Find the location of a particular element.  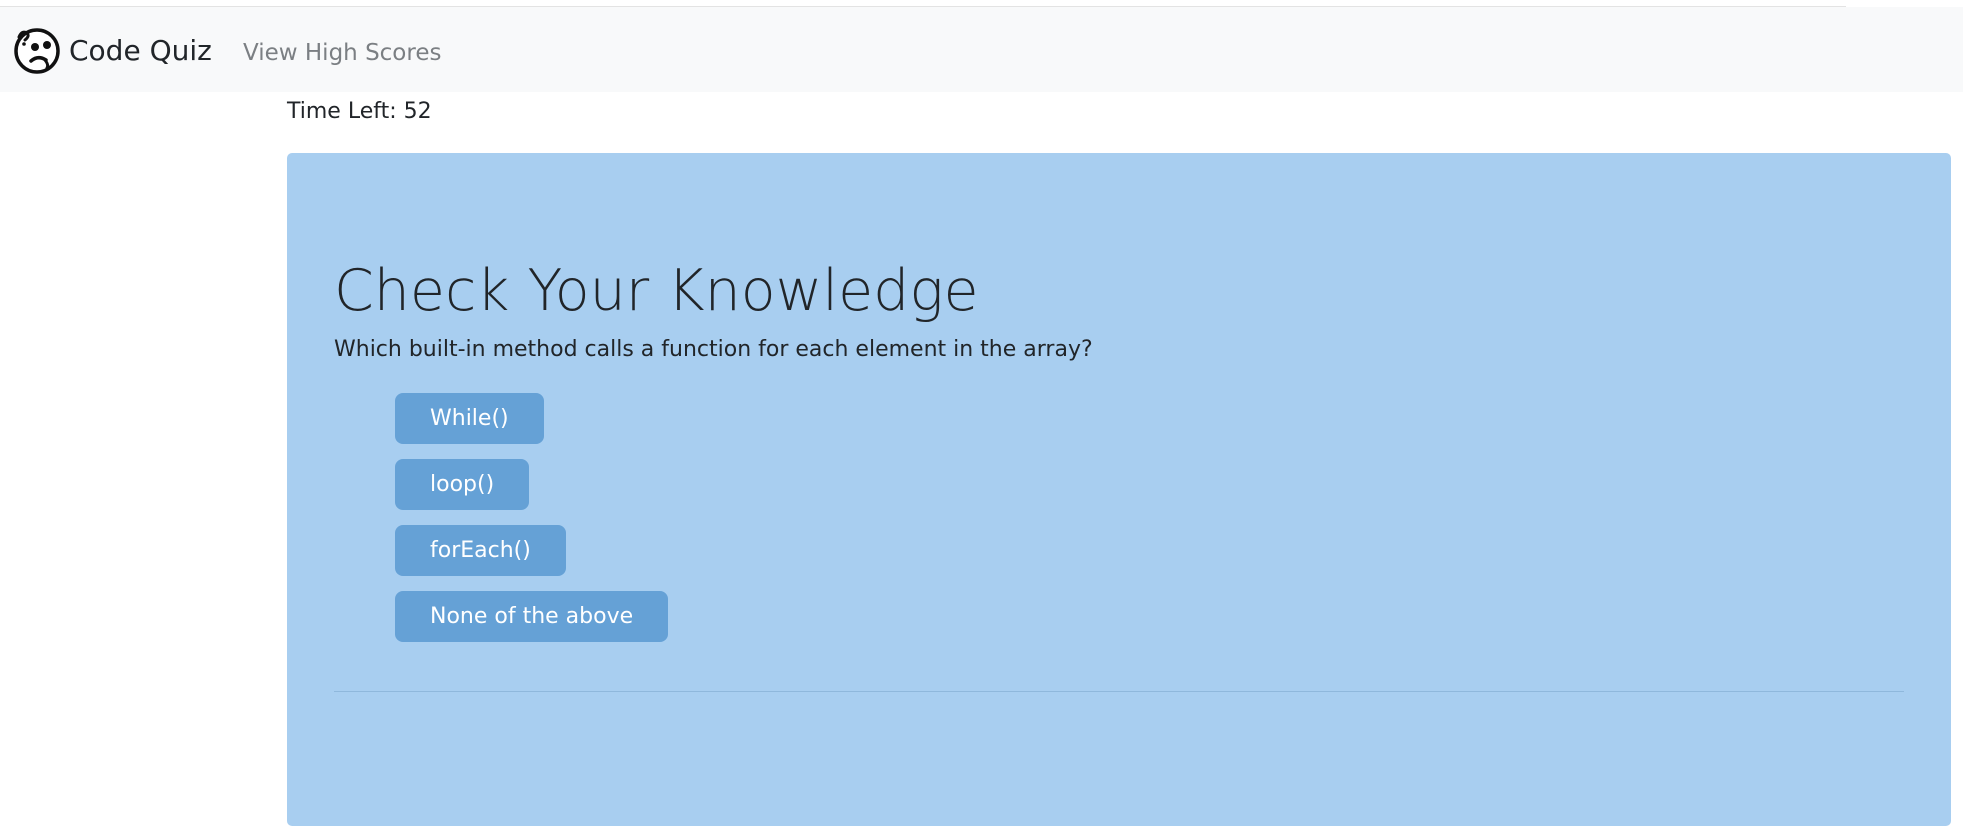

confused-face-icon is located at coordinates (37, 51).